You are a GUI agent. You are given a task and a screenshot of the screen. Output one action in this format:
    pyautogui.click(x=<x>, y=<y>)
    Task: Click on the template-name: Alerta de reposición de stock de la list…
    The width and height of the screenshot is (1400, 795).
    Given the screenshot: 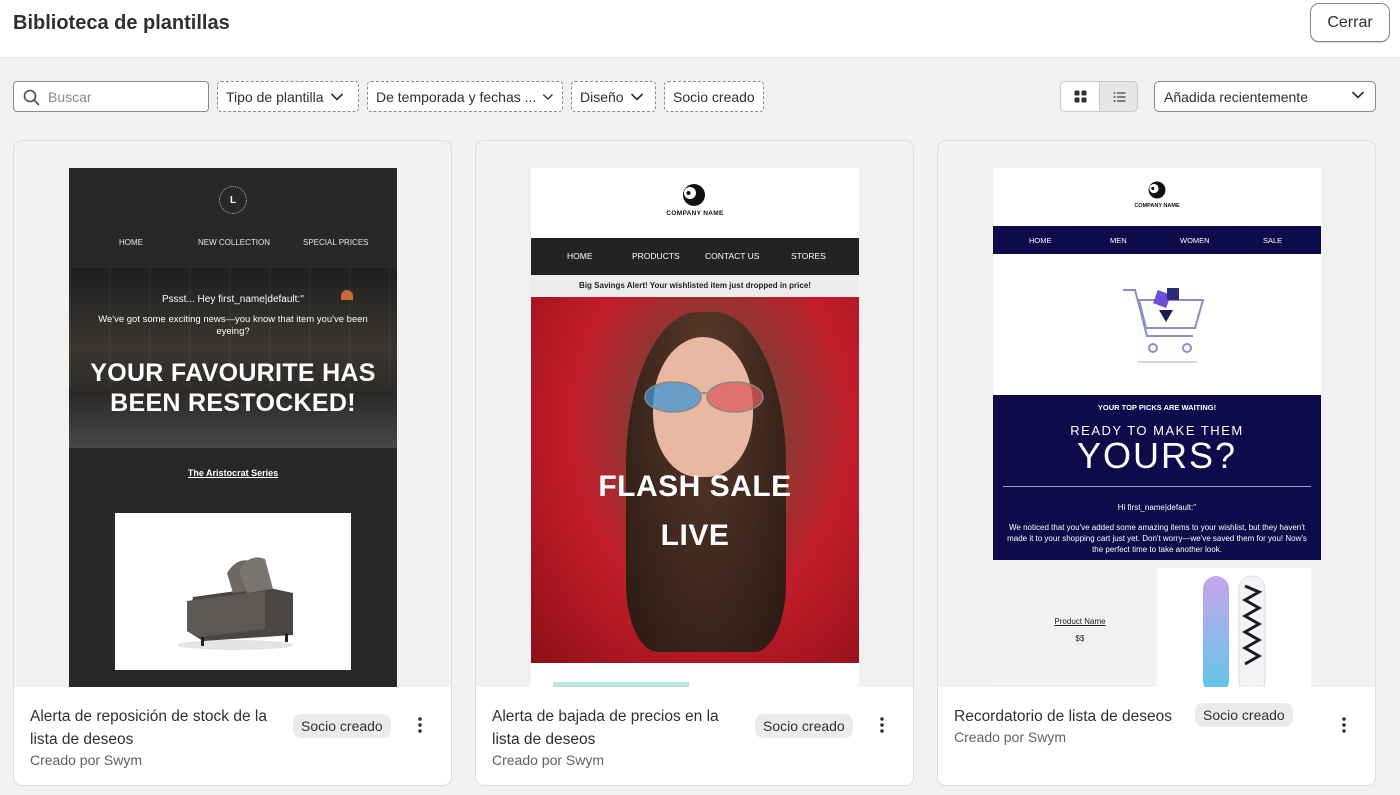 What is the action you would take?
    pyautogui.click(x=148, y=728)
    